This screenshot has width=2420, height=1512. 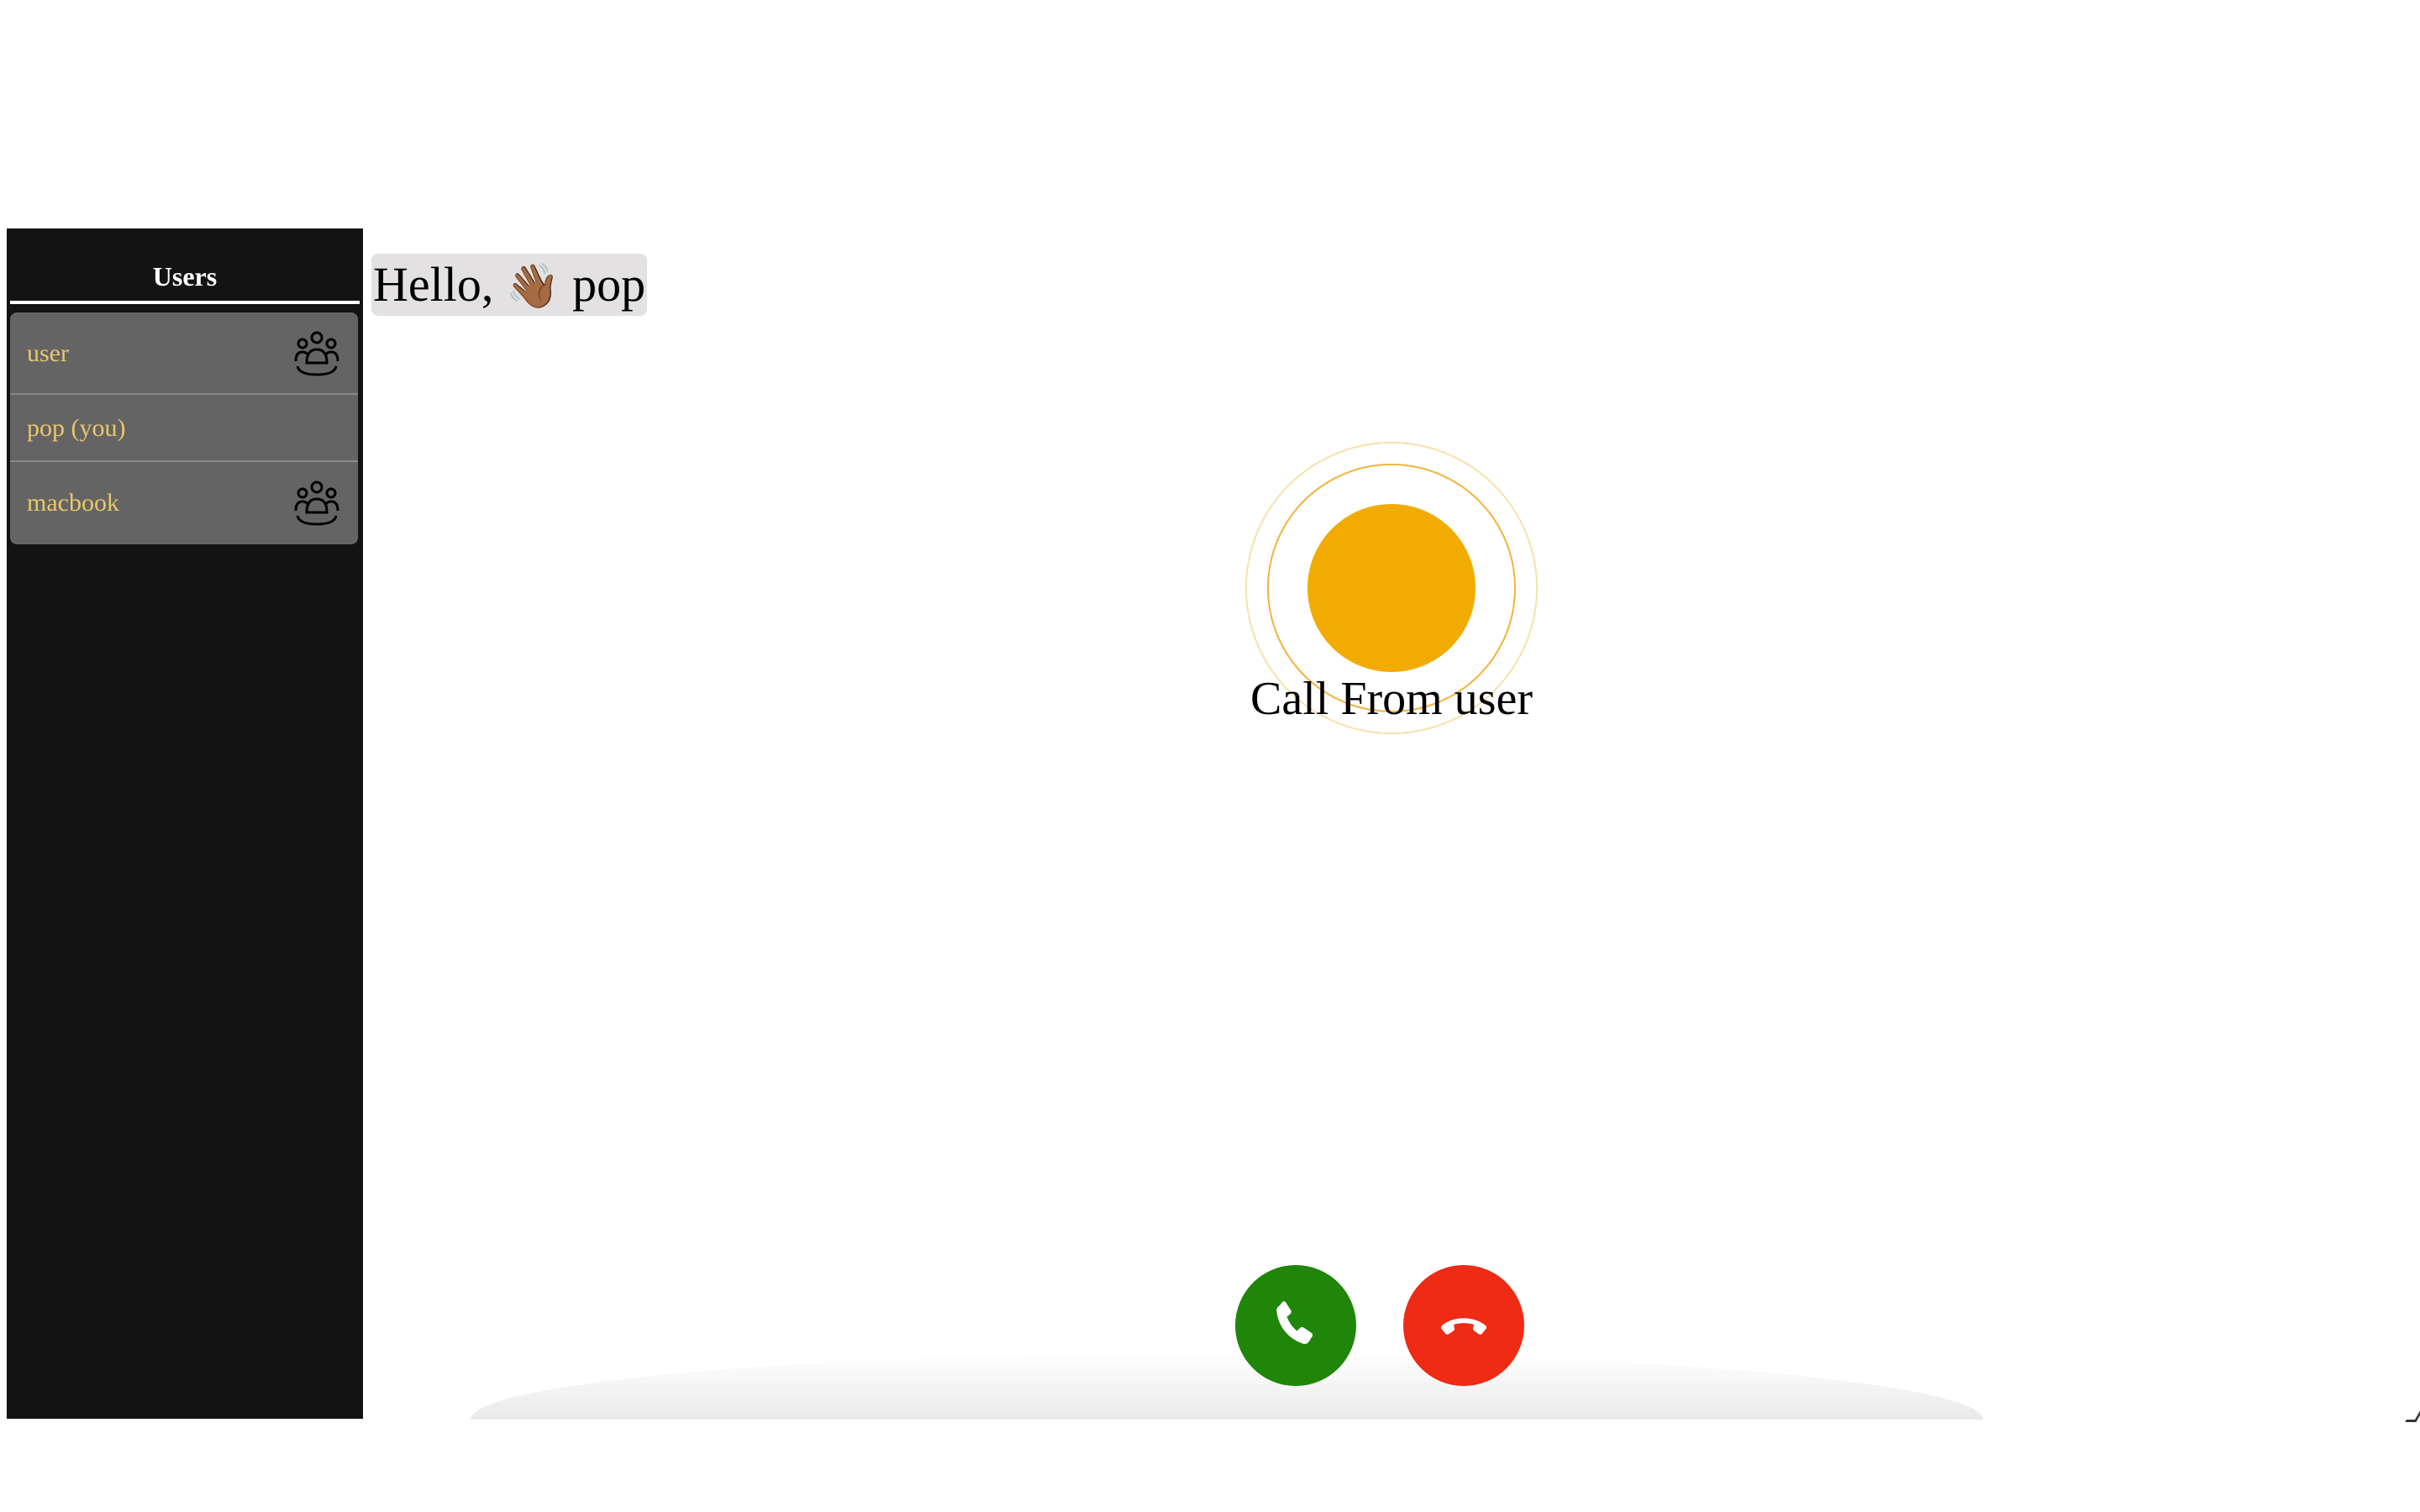 I want to click on caller-avatar, so click(x=1391, y=588).